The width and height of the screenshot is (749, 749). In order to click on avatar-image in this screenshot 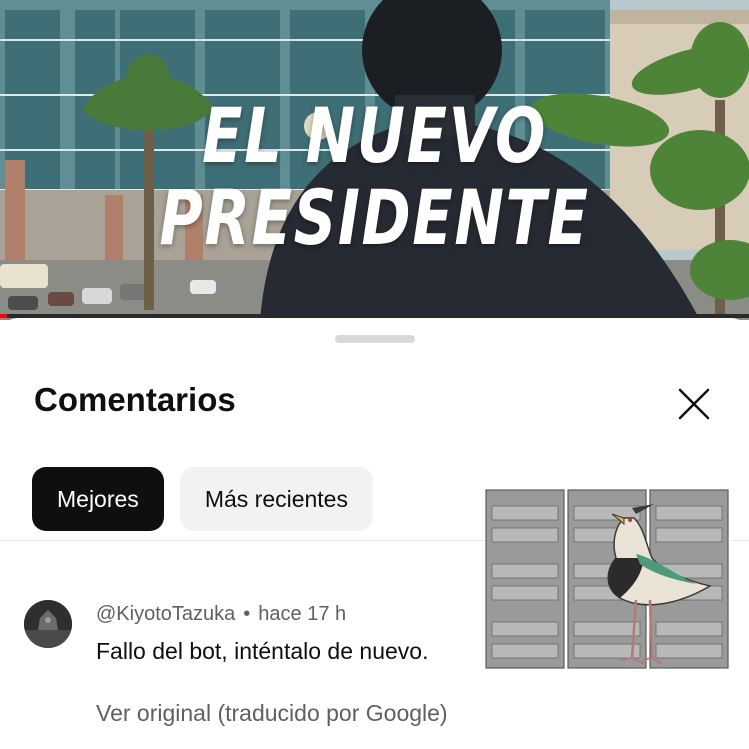, I will do `click(48, 624)`.